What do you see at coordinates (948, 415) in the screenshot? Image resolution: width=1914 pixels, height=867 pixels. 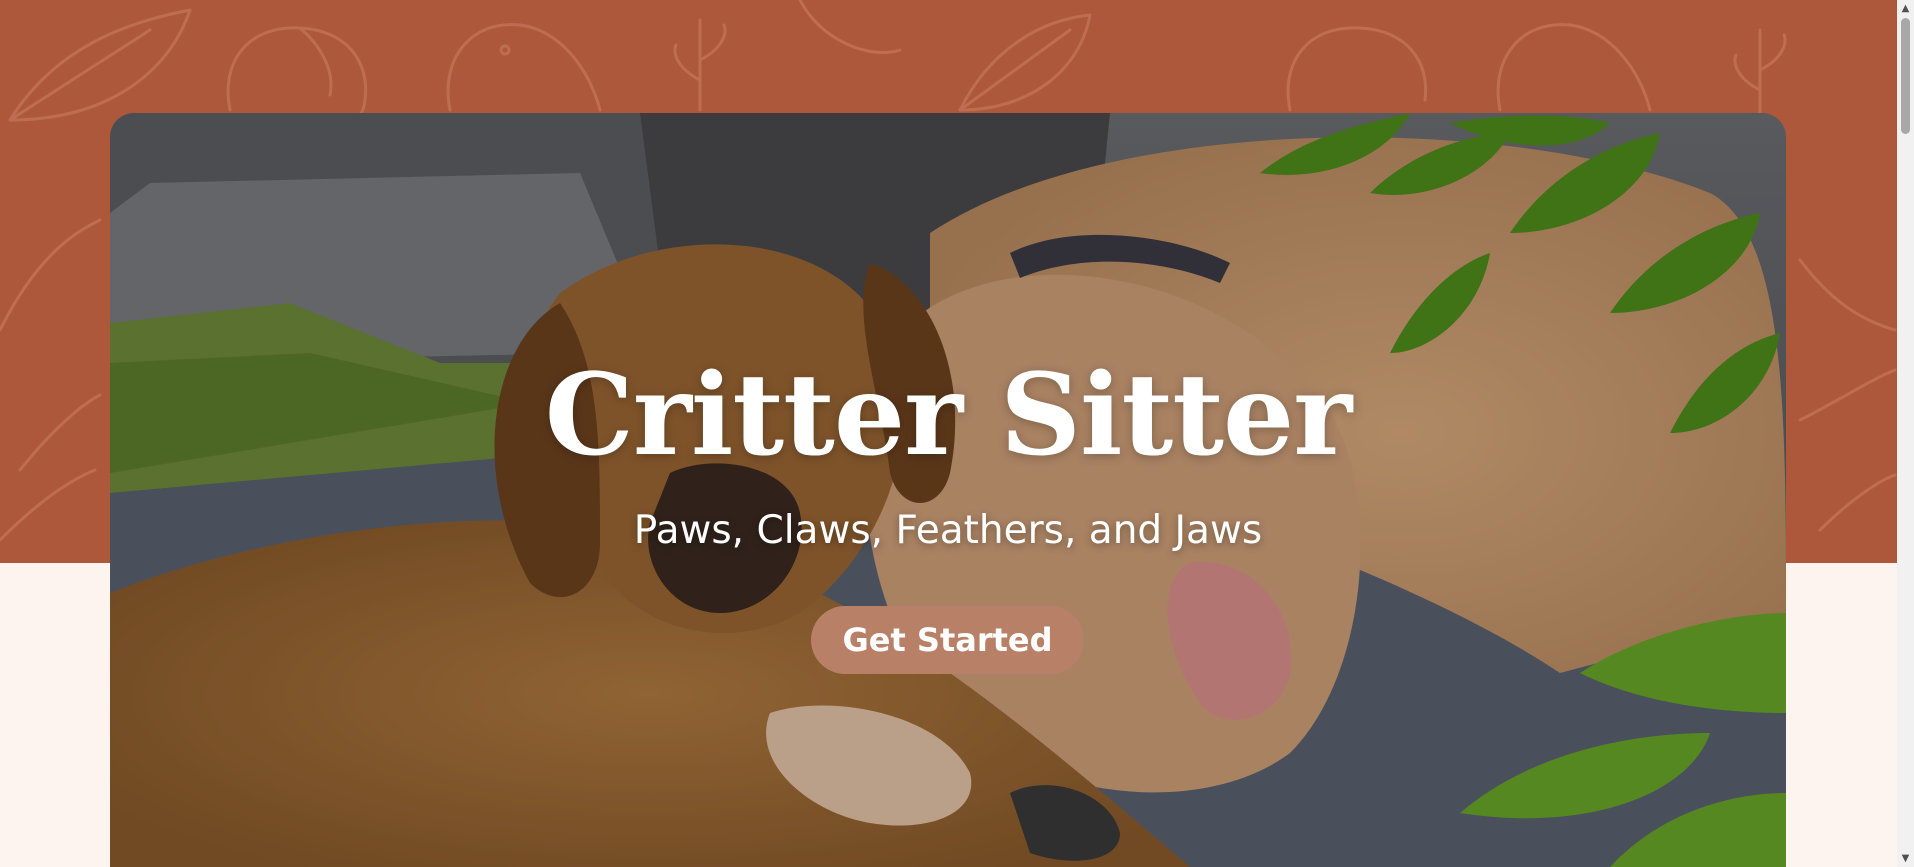 I see `hero-title: Critter Sitter` at bounding box center [948, 415].